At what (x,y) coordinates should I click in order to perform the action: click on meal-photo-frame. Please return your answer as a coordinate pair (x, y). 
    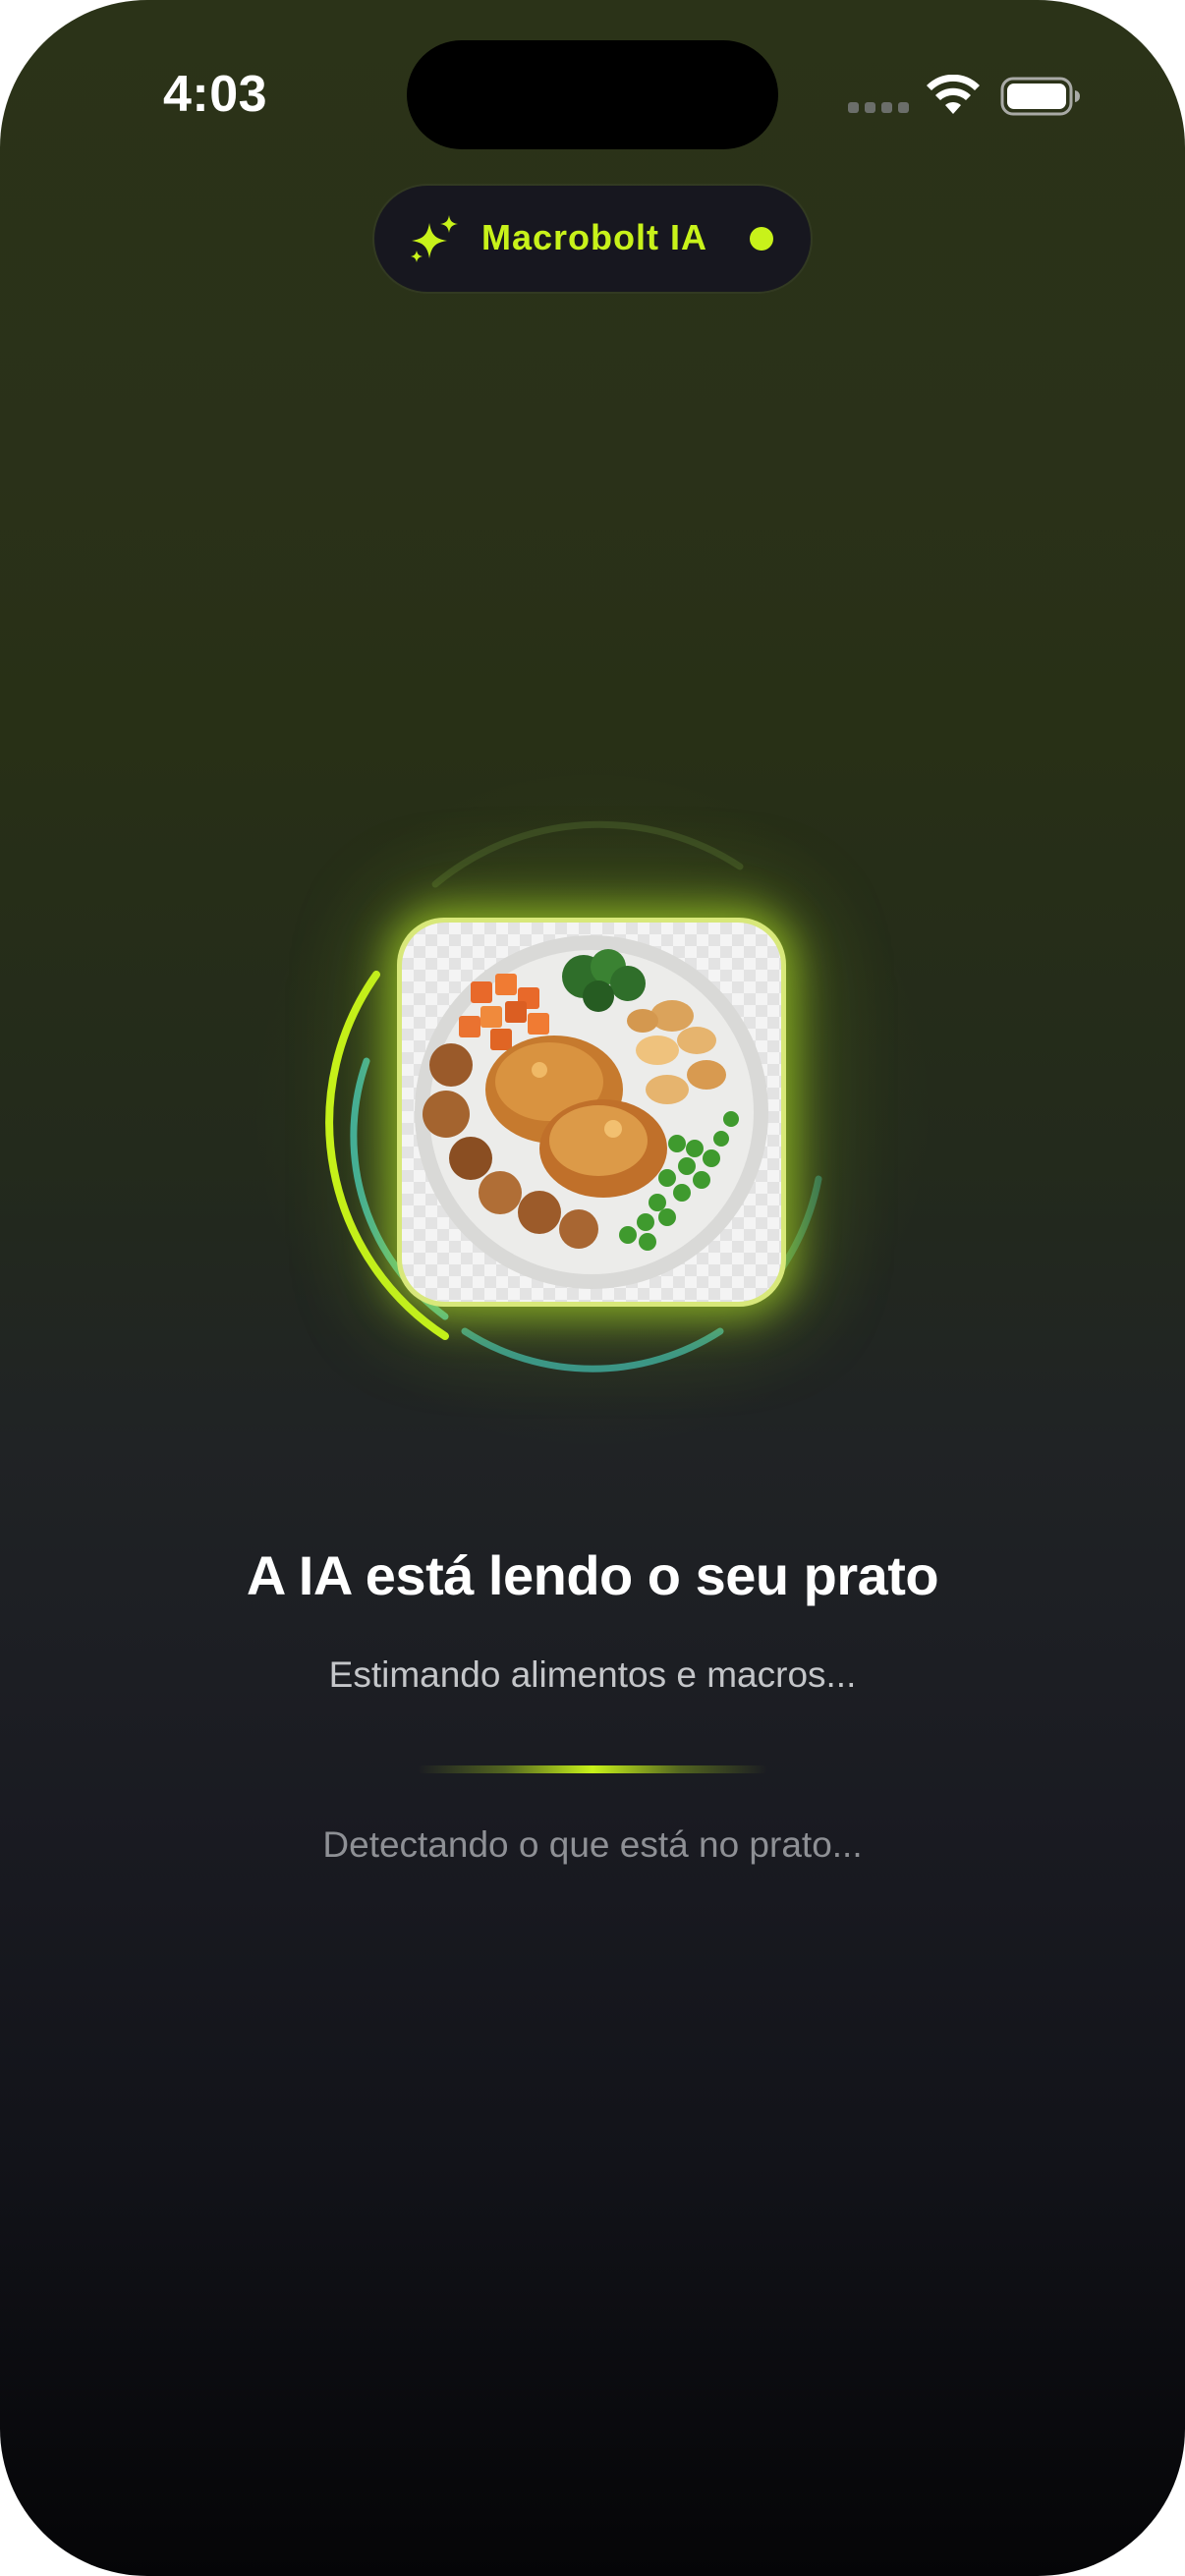
    Looking at the image, I should click on (592, 1112).